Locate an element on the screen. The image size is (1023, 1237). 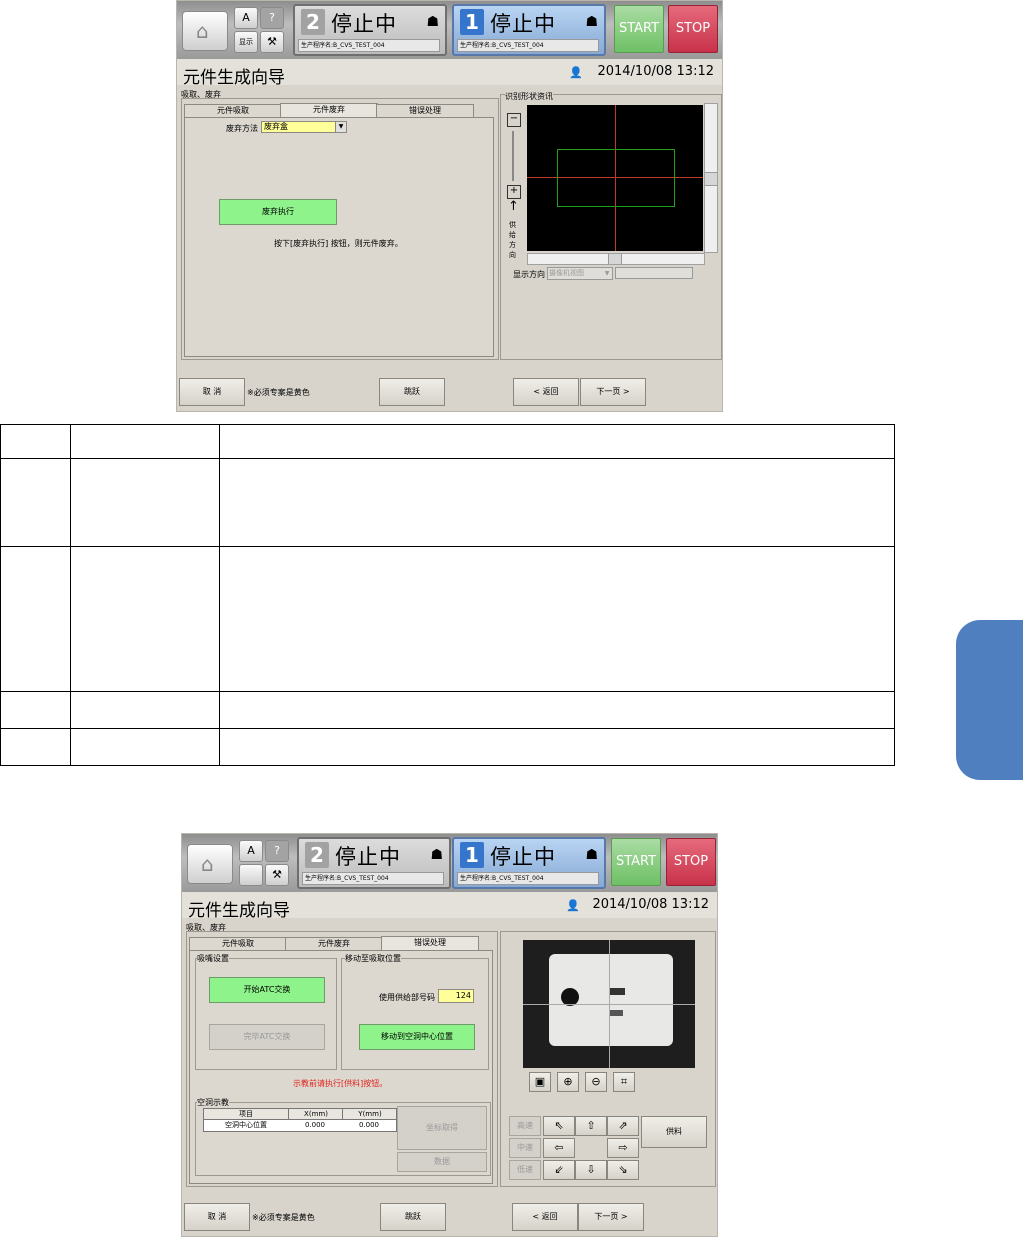
teach-group-label: 空洞示教 is located at coordinates (213, 1102).